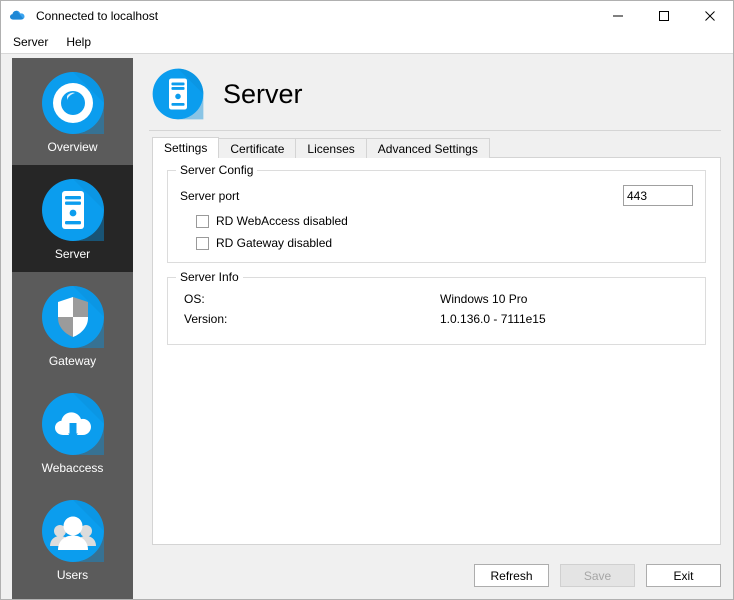  I want to click on footer-buttons: Refresh Save Exit, so click(597, 575).